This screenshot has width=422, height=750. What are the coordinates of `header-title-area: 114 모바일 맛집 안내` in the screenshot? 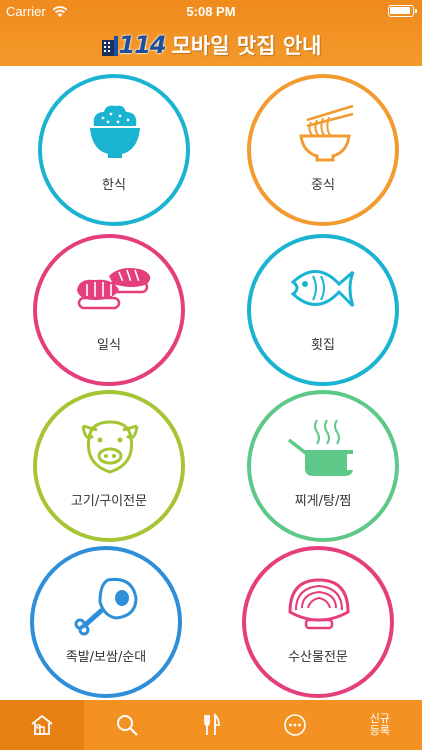 It's located at (211, 45).